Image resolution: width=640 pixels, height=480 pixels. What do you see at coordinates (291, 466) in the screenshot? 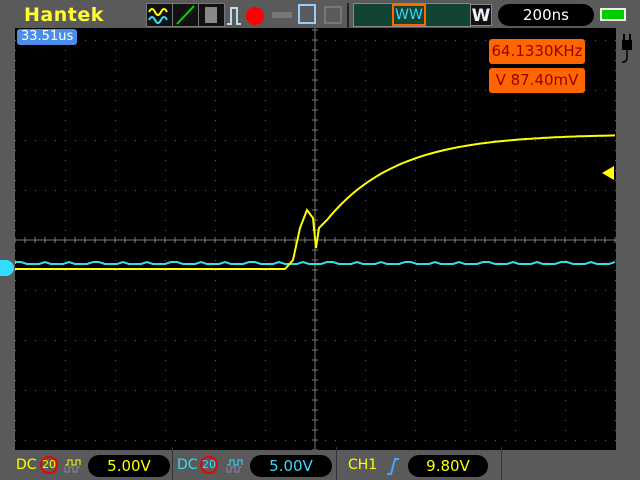
I see `ch2-scale: 5.00V` at bounding box center [291, 466].